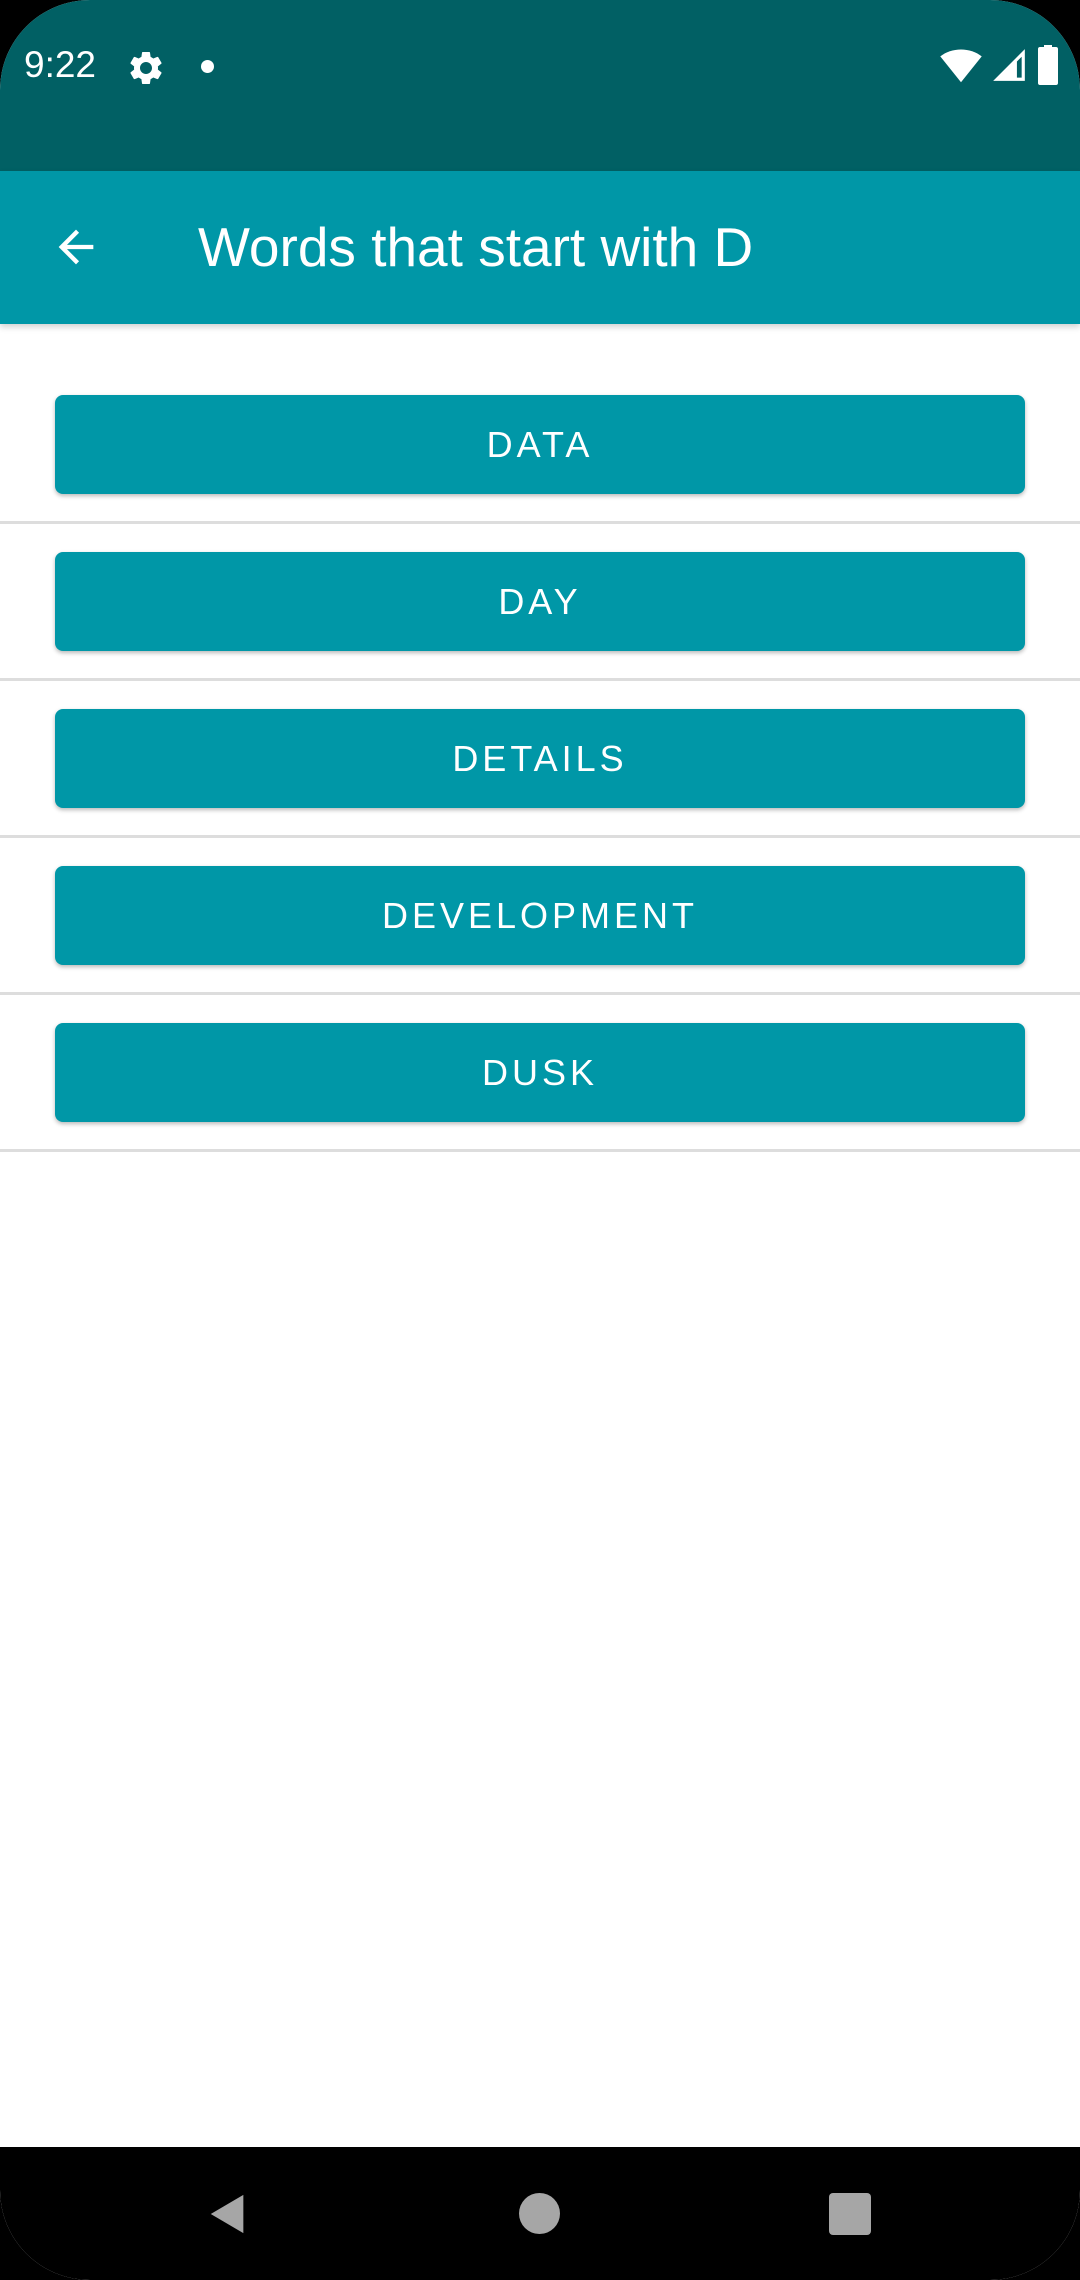 The image size is (1080, 2280). I want to click on list-item: DUSK, so click(540, 1073).